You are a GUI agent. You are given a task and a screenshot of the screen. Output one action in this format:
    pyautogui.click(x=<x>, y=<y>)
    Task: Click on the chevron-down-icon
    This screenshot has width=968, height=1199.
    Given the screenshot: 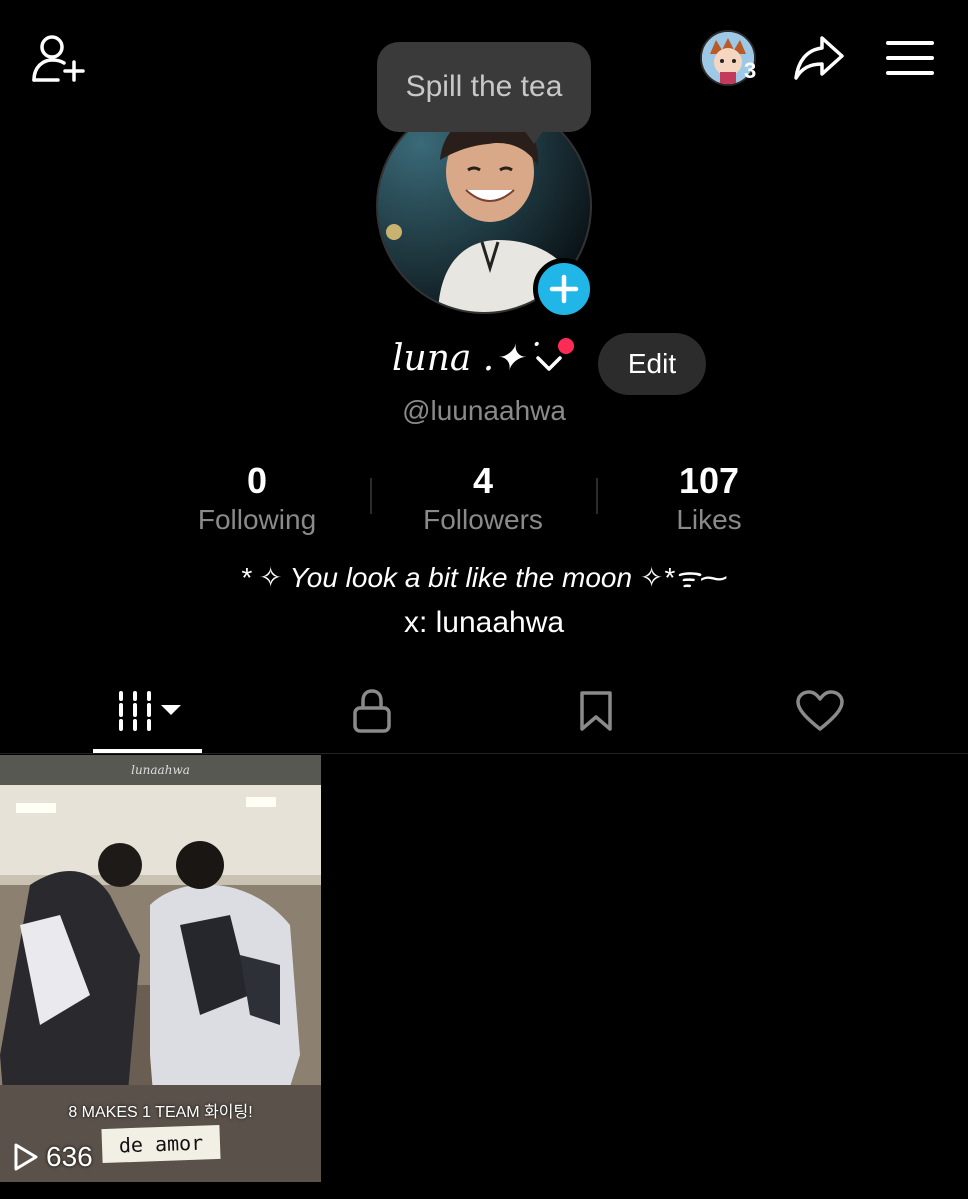 What is the action you would take?
    pyautogui.click(x=549, y=363)
    